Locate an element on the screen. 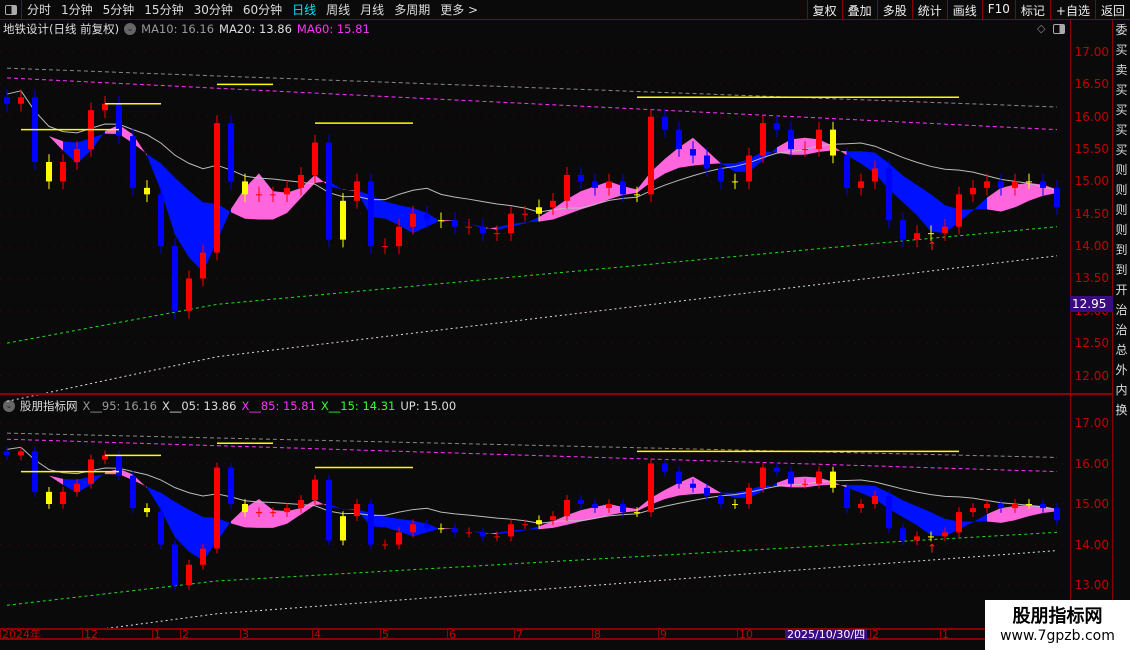 This screenshot has width=1130, height=650. toolbar-button: 返回 is located at coordinates (1112, 10).